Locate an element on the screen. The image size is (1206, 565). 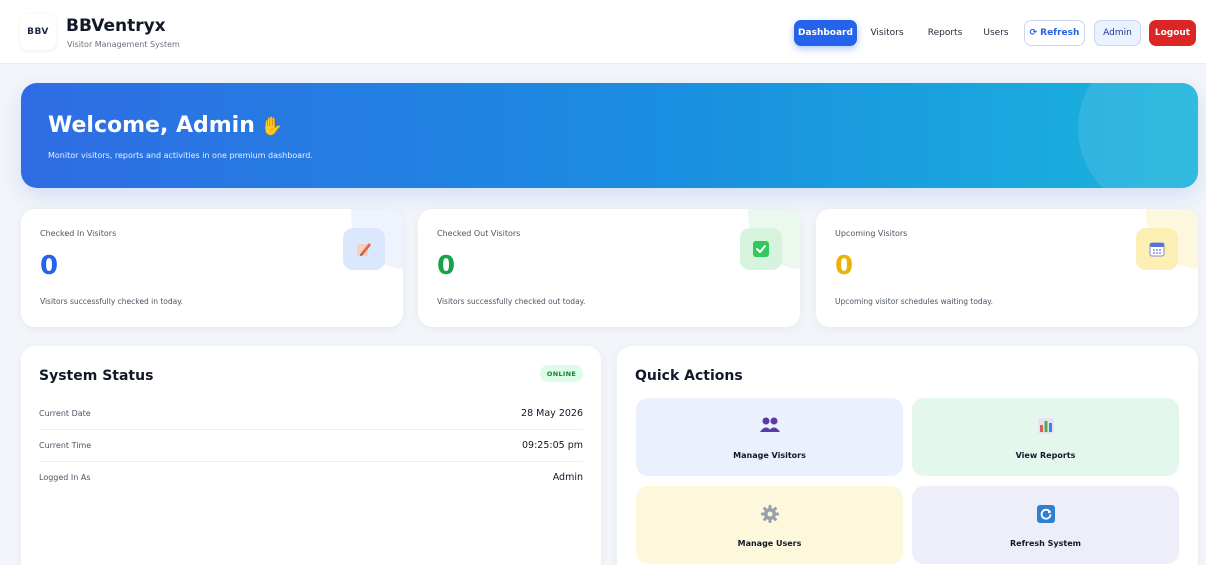
action-label: View Reports is located at coordinates (1045, 455).